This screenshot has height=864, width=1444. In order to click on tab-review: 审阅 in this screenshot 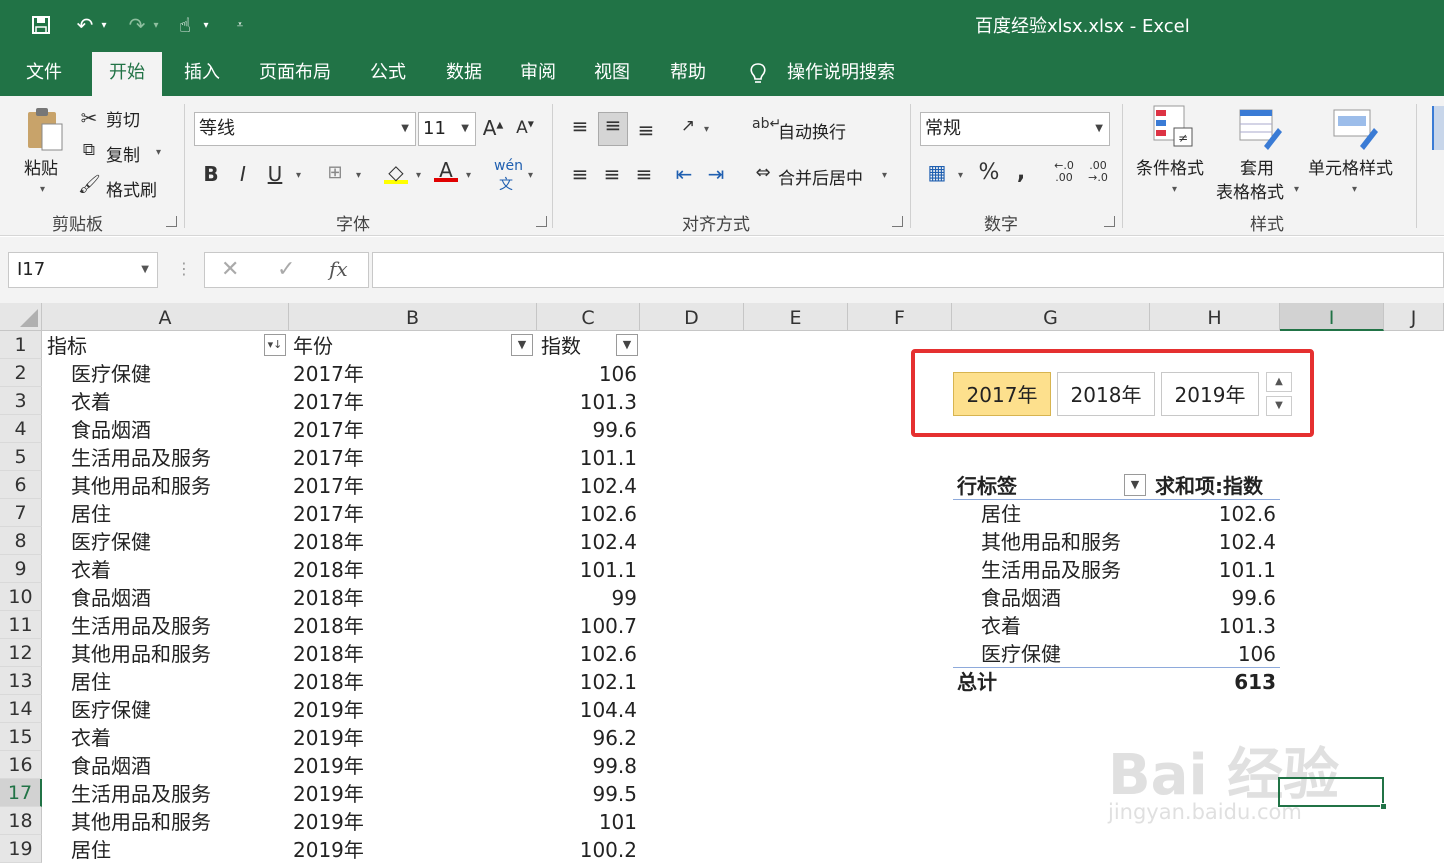, I will do `click(538, 73)`.